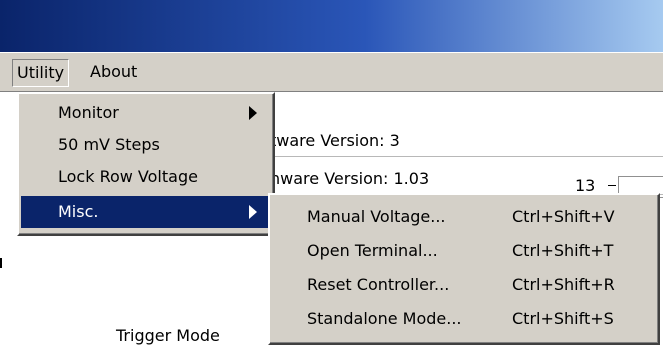  What do you see at coordinates (331, 26) in the screenshot?
I see `window-titlebar` at bounding box center [331, 26].